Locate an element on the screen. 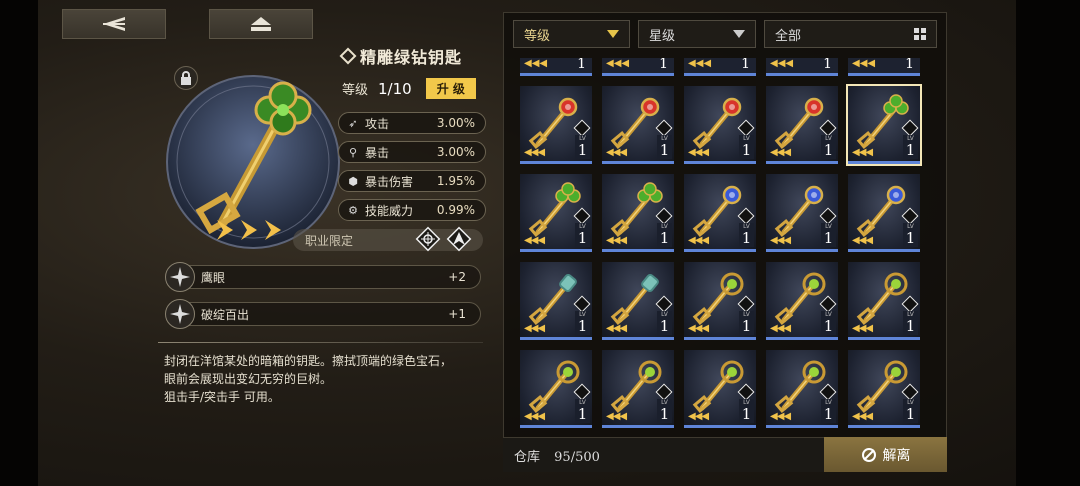 The image size is (1080, 486). stat-row-attack: ➶ 攻击 3.00% is located at coordinates (412, 123).